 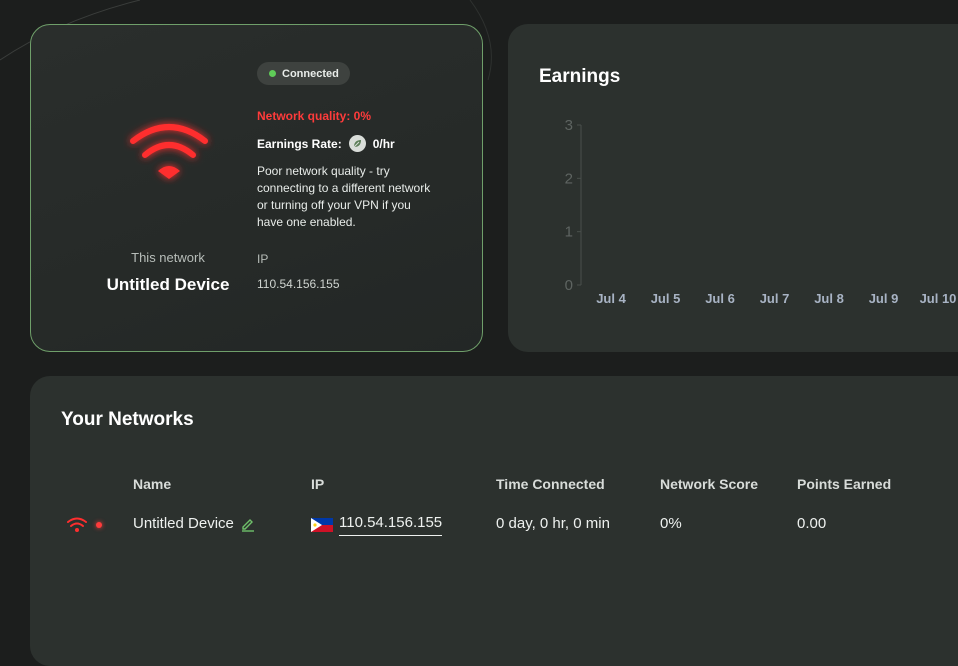 I want to click on network-quality: Network quality: 0%, so click(x=314, y=116).